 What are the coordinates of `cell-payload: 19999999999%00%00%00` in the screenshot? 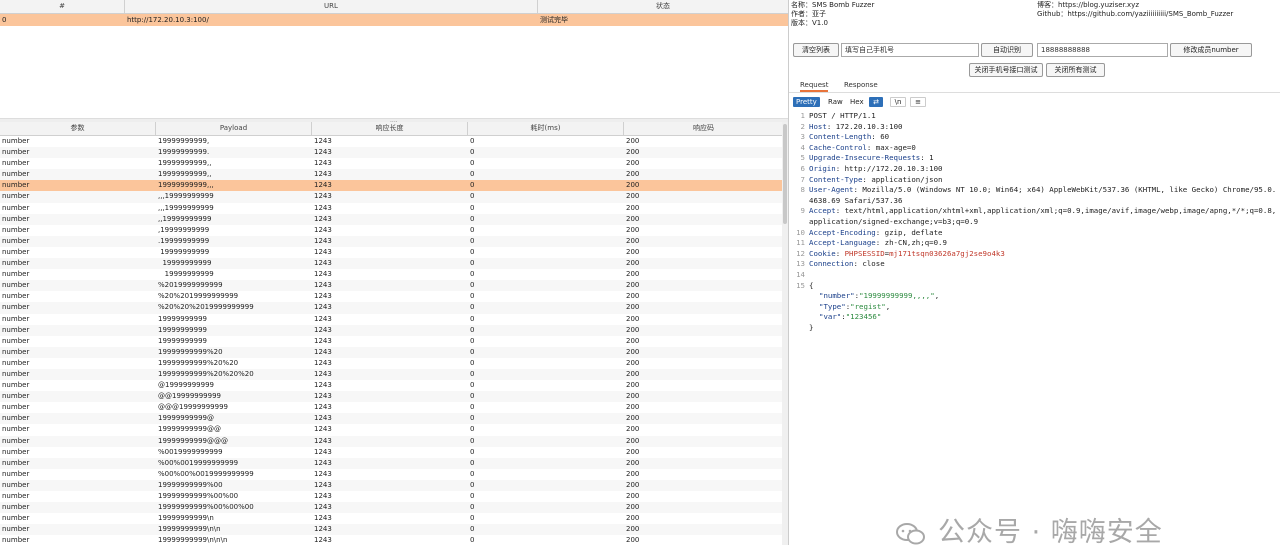 It's located at (206, 507).